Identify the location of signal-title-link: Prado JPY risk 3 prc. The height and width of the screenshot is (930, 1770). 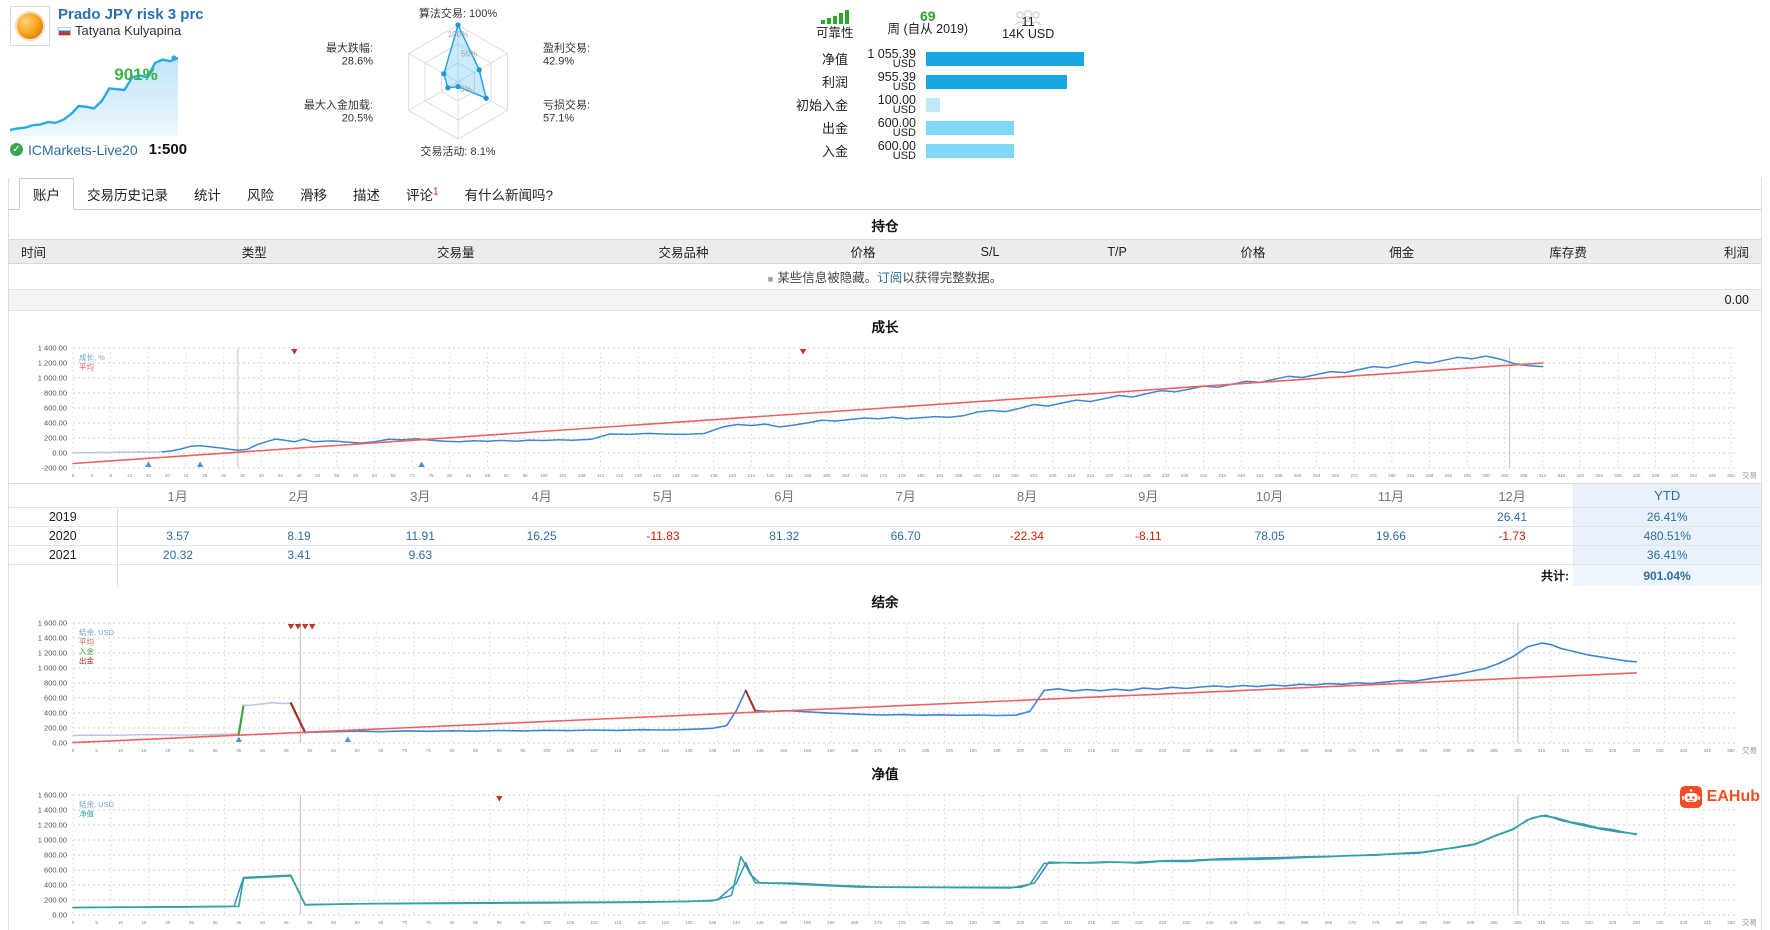
(131, 14).